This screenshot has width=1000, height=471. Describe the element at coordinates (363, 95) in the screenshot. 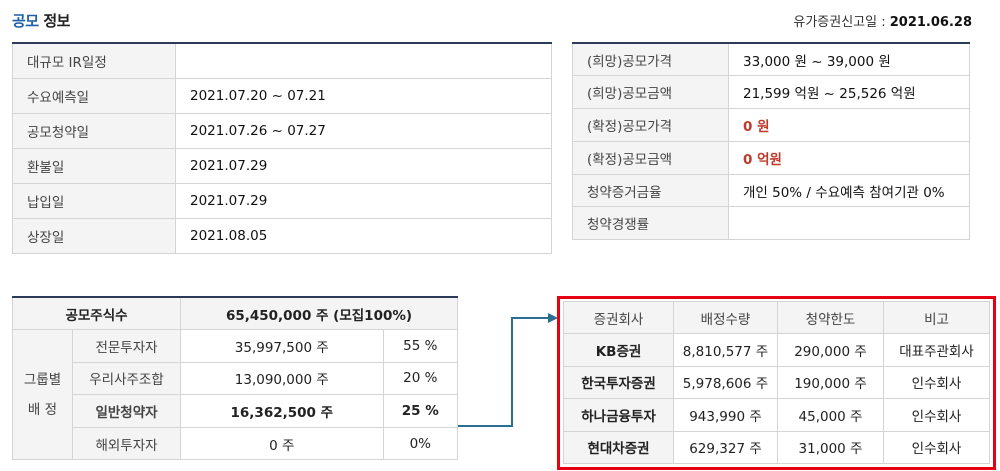

I see `schedule-value: 2021.07.20 ~ 07.21` at that location.